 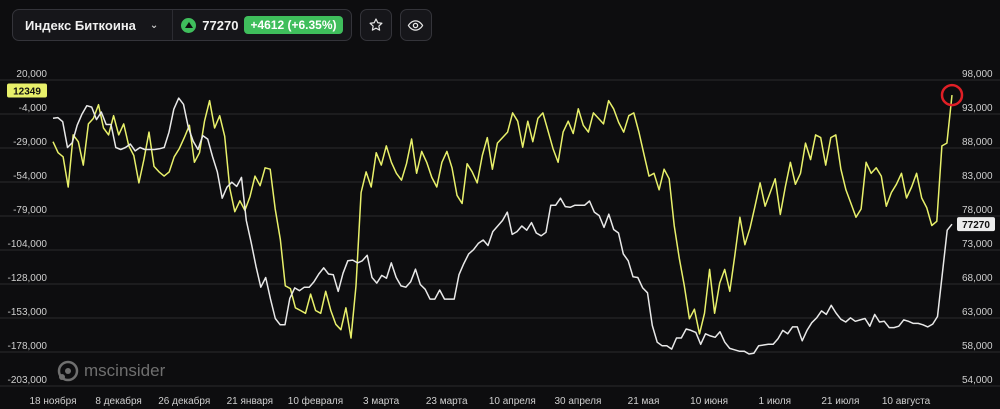 I want to click on x-tick-label: 26 декабря, so click(x=184, y=401).